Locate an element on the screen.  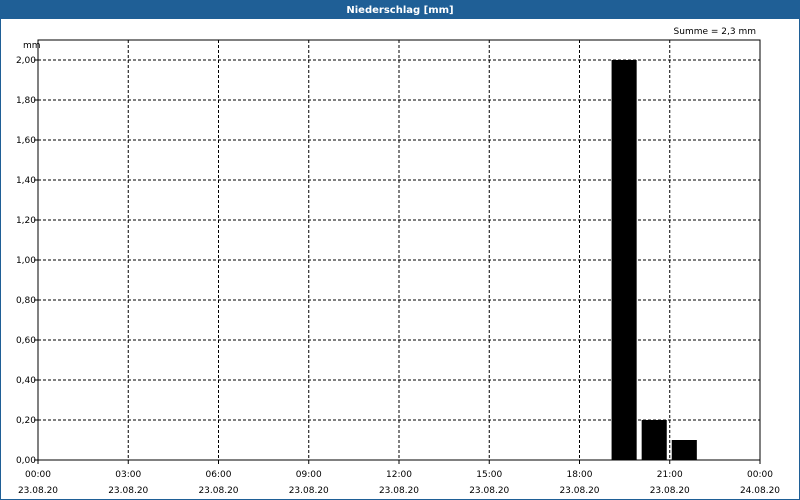
y-tick-label: 2,00 is located at coordinates (26, 61).